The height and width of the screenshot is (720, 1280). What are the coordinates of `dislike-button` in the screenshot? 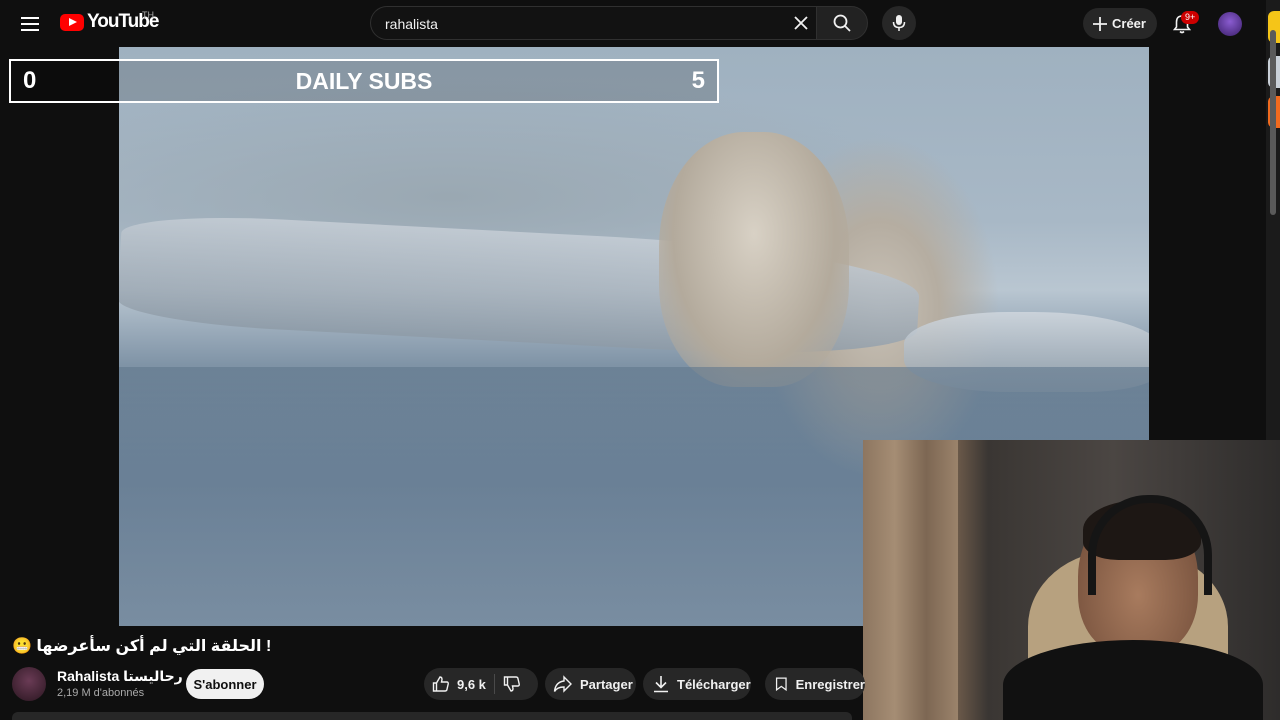 It's located at (508, 684).